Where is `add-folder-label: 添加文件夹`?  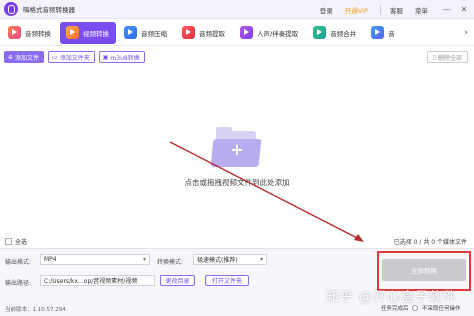
add-folder-label: 添加文件夹 is located at coordinates (74, 58).